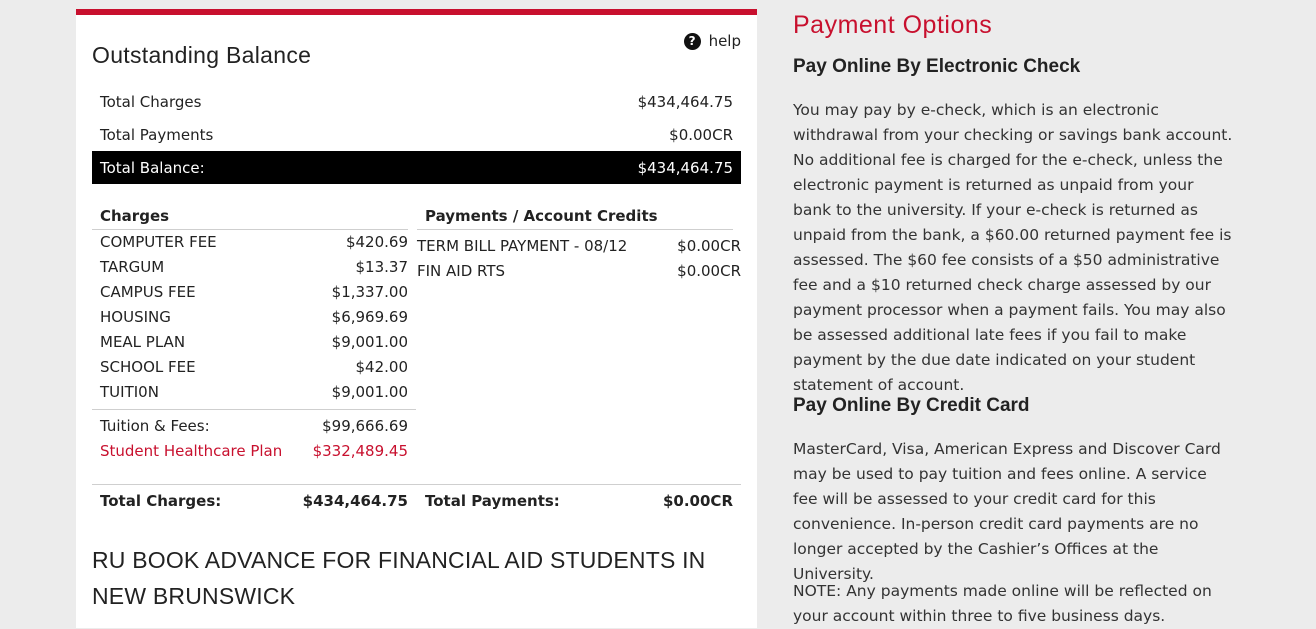  I want to click on summary-total-balance-row: Total Balance: $434,464.75, so click(416, 167).